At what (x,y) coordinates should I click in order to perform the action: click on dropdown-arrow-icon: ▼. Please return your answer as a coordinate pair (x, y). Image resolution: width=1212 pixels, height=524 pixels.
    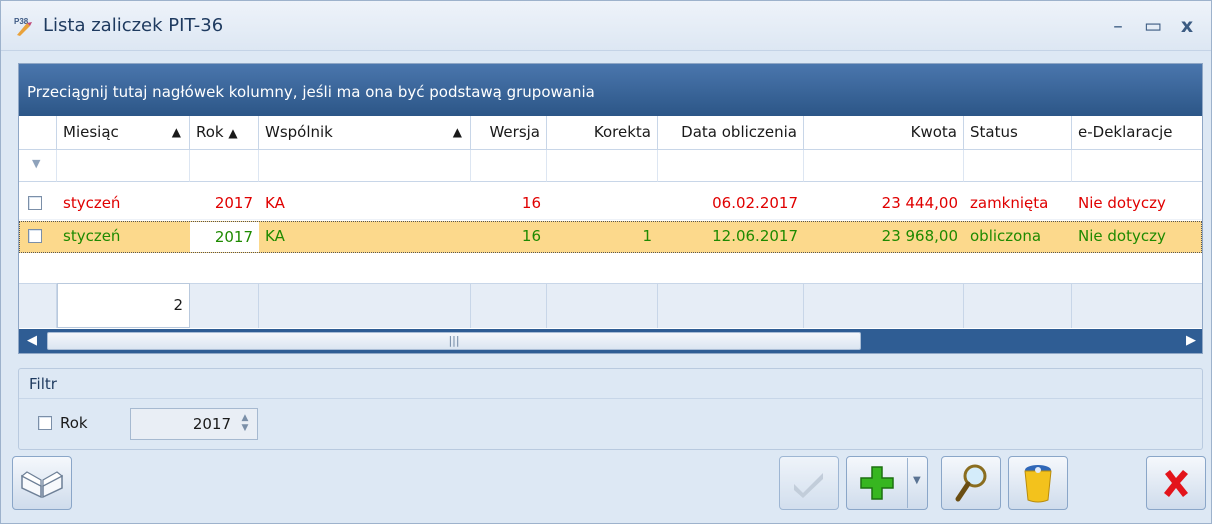
    Looking at the image, I should click on (917, 480).